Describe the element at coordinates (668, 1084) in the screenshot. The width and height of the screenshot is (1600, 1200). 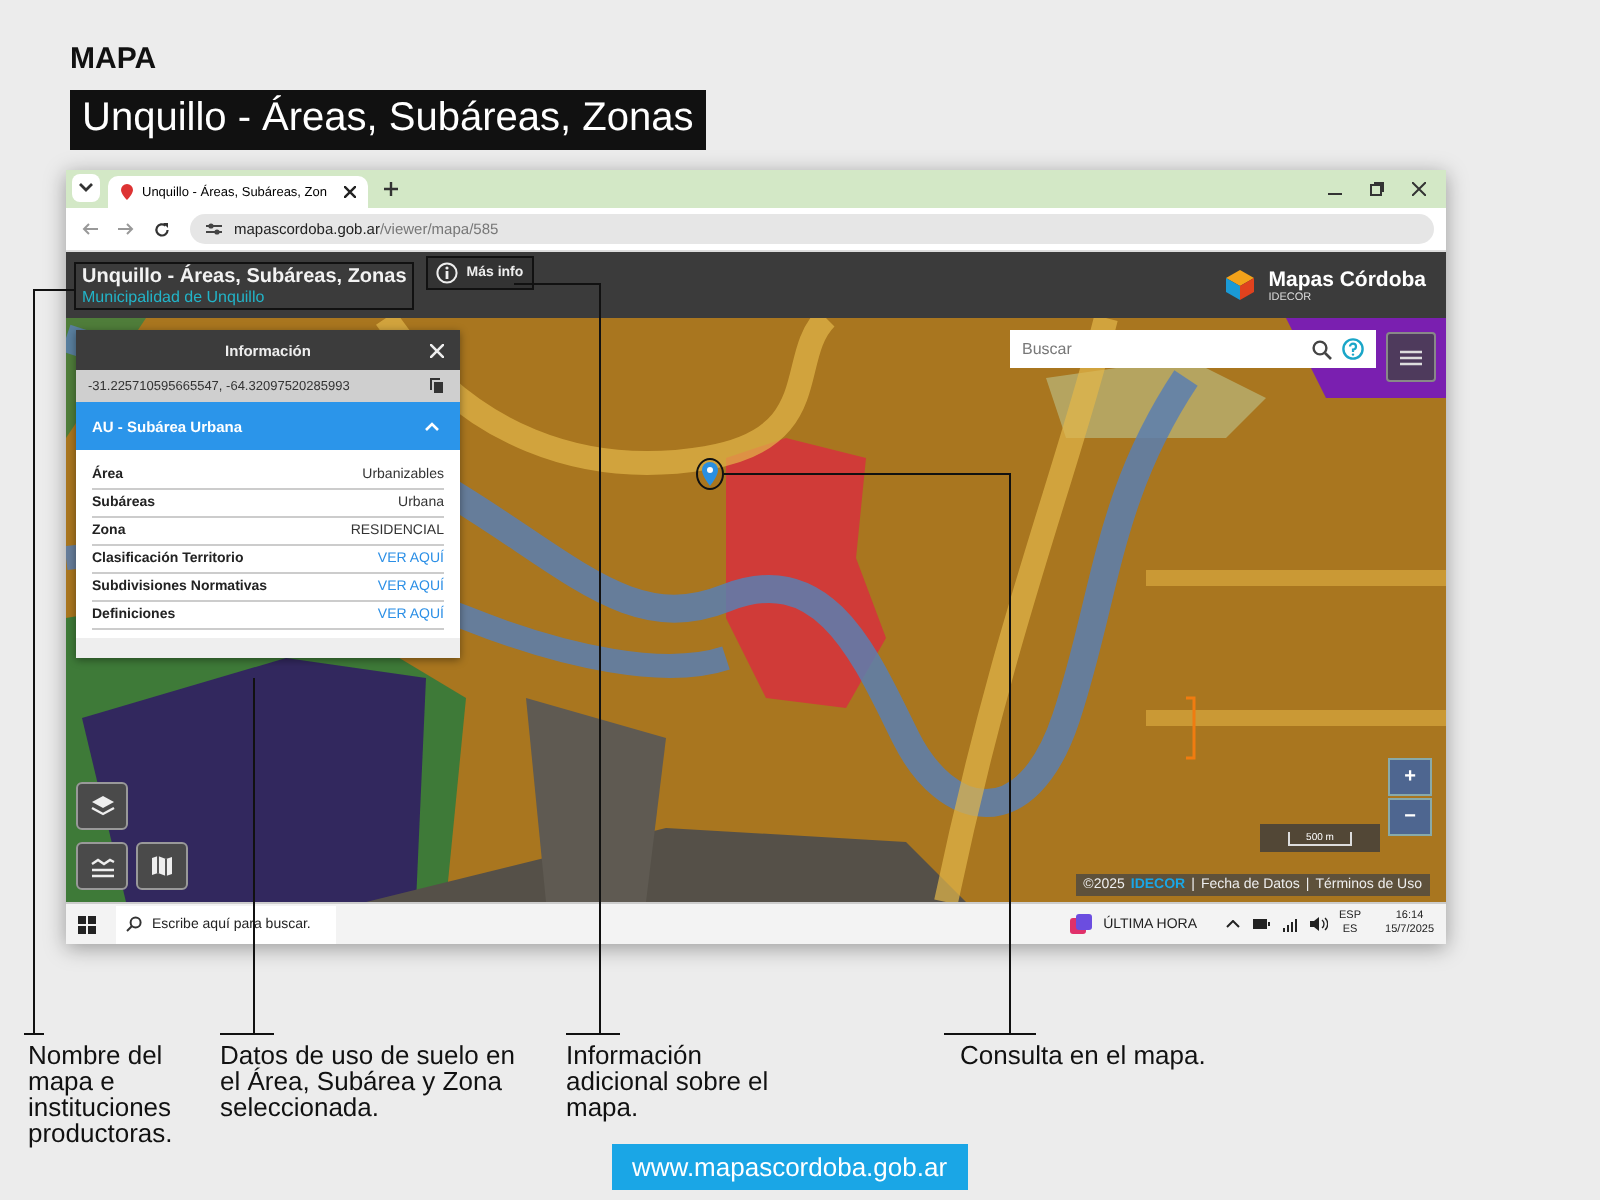
I see `annotation-text: Información adicional sobre el mapa.` at that location.